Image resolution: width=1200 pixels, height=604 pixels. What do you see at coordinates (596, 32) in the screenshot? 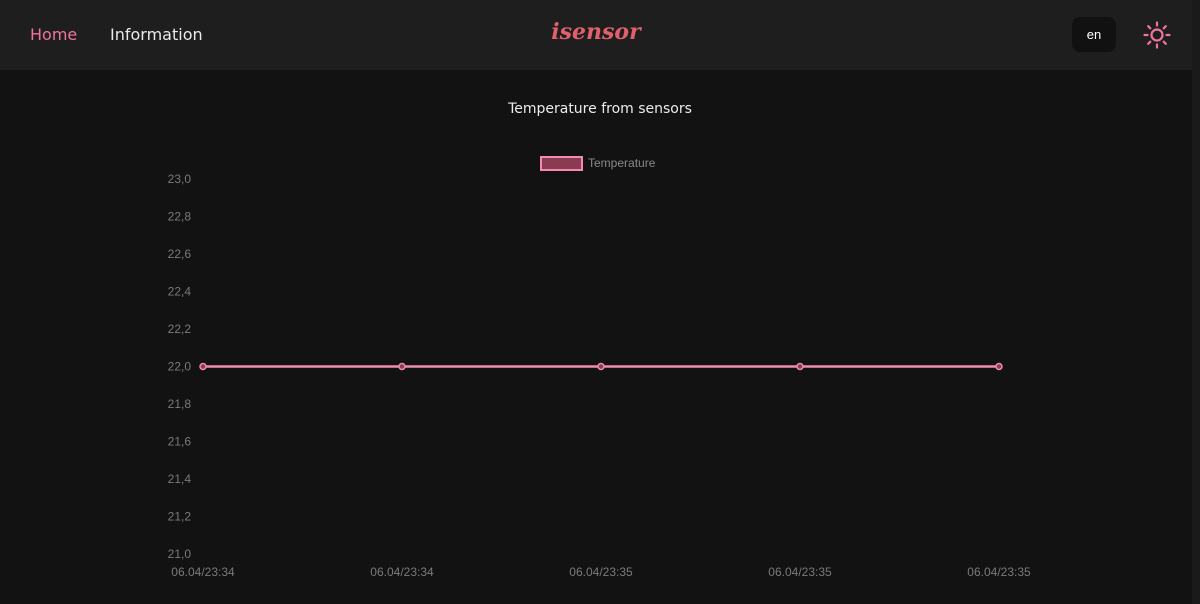
I see `app-logo: isensor` at bounding box center [596, 32].